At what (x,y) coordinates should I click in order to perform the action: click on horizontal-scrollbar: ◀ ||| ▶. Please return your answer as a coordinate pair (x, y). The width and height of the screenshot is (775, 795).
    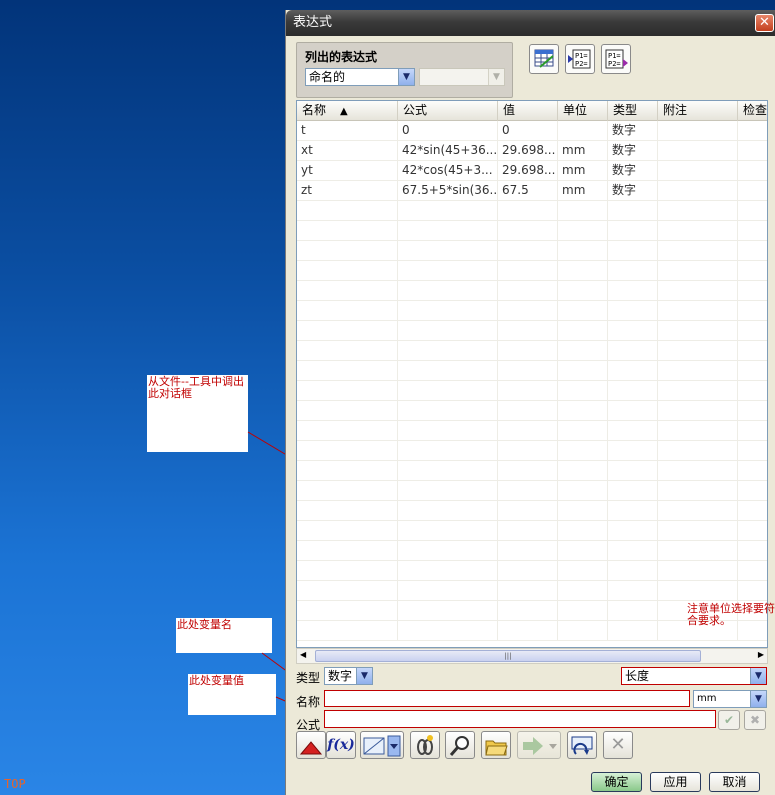
    Looking at the image, I should click on (532, 656).